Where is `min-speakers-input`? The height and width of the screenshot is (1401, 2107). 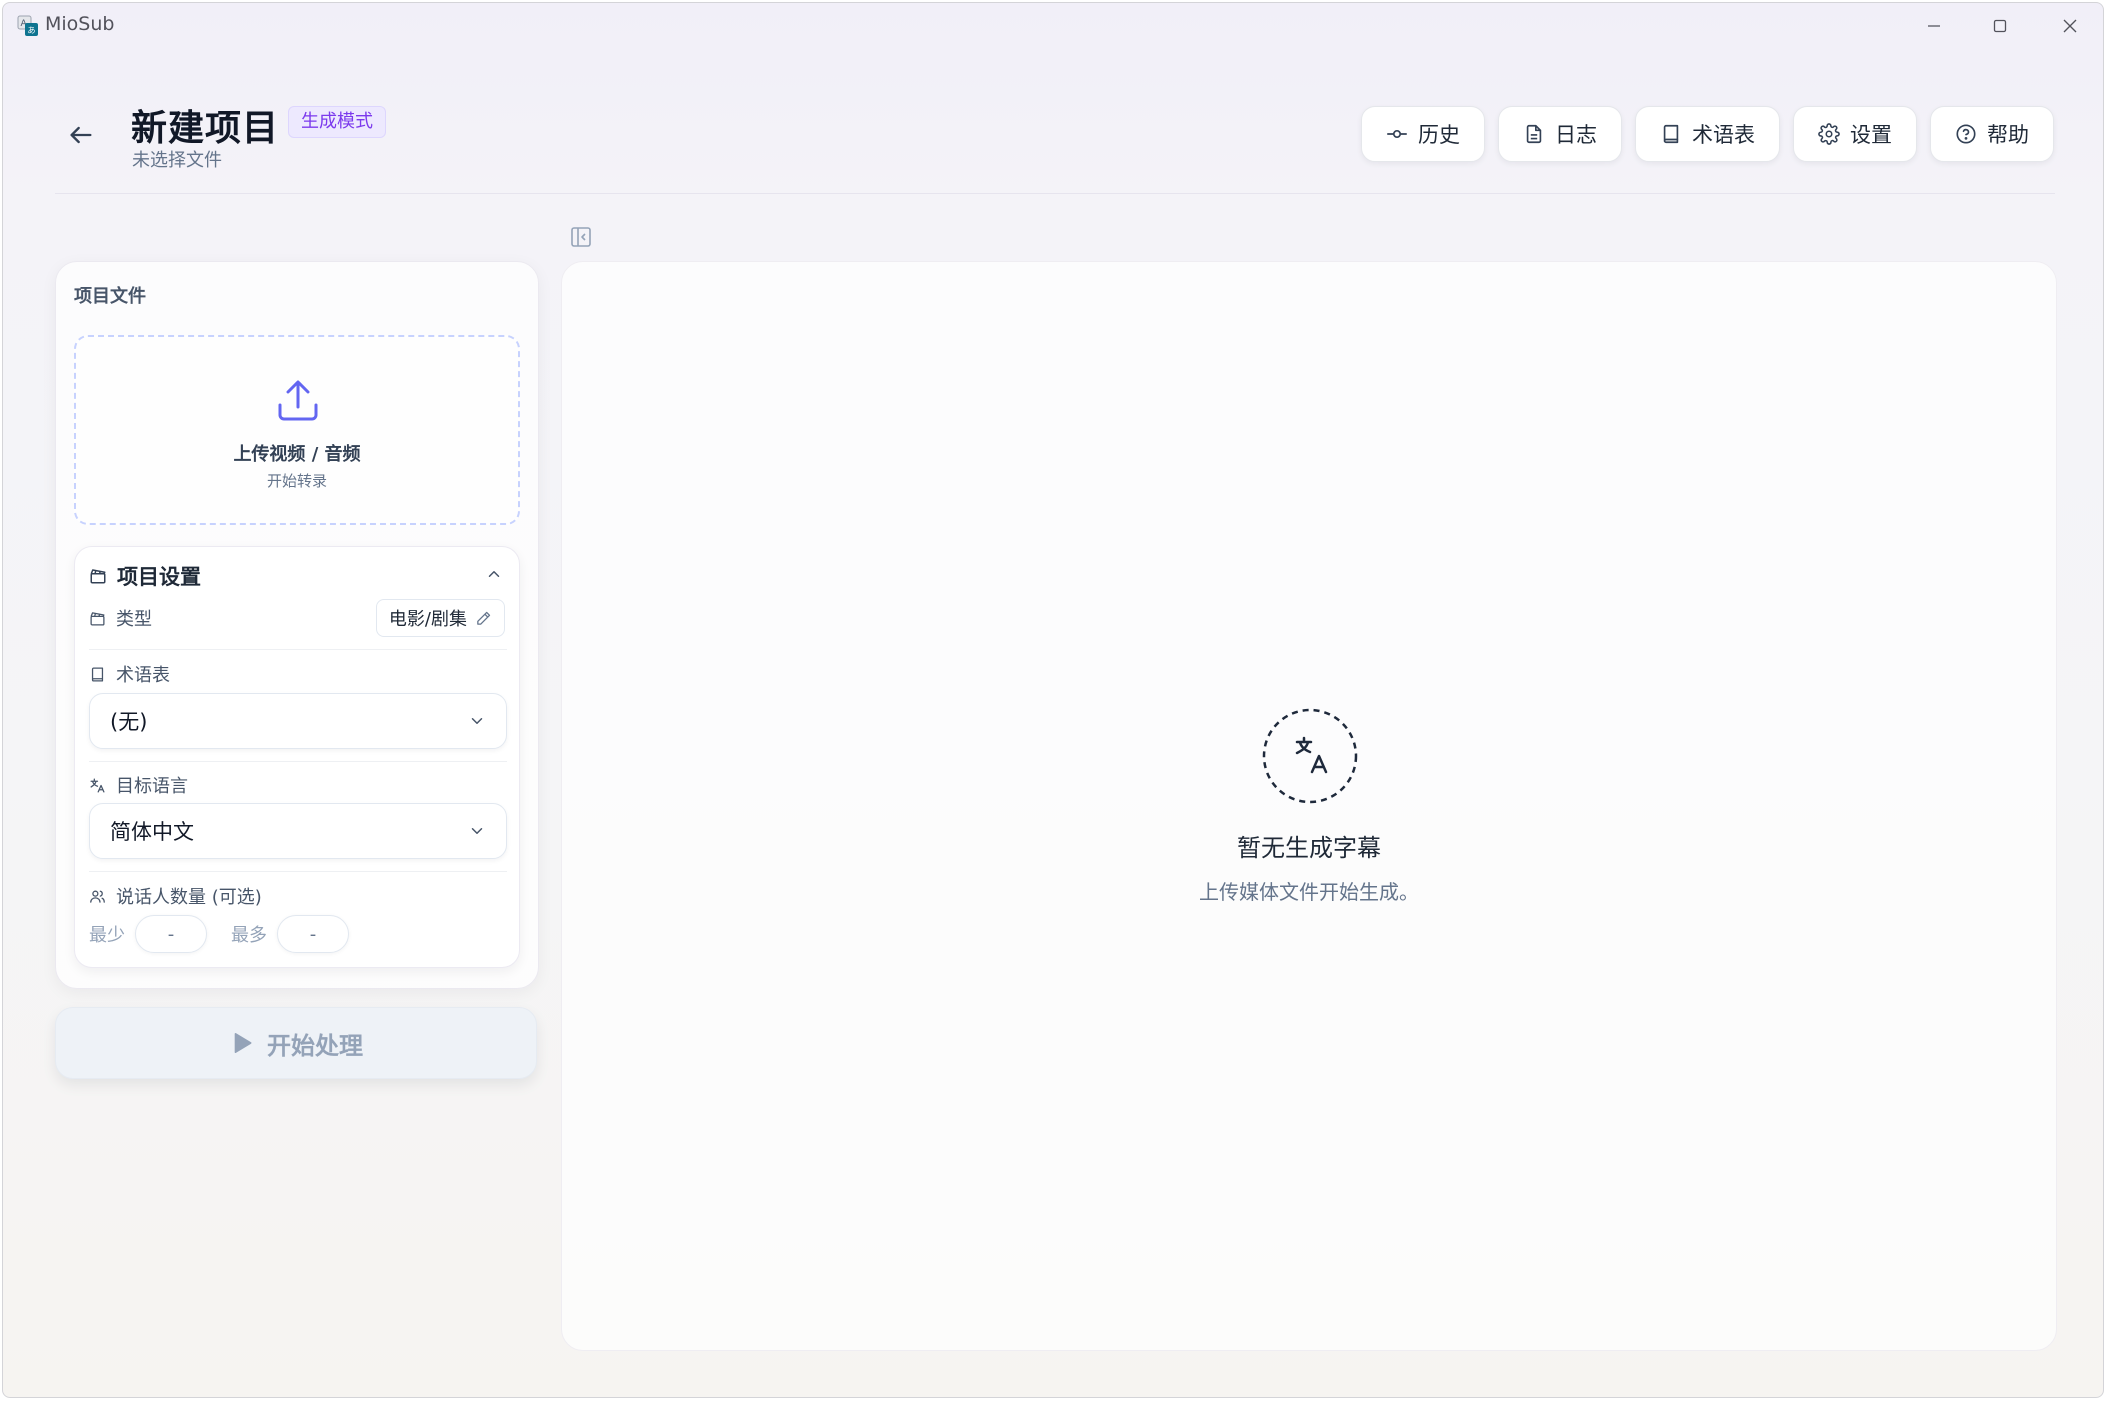 min-speakers-input is located at coordinates (171, 934).